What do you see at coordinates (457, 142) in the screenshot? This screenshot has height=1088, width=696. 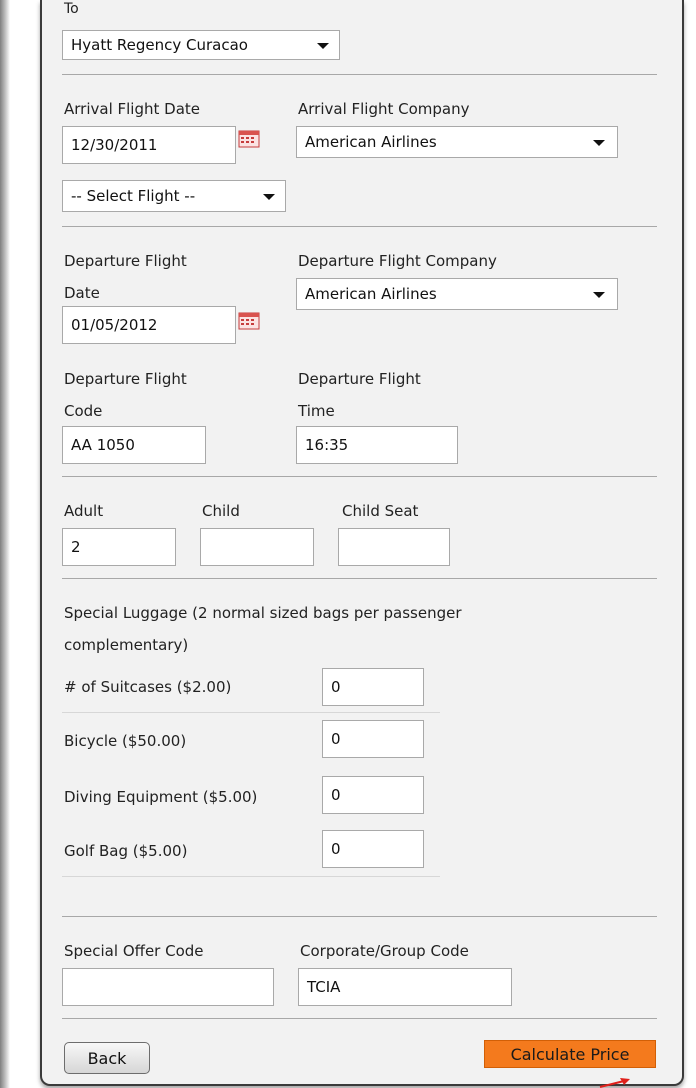 I see `arrival-company-select: American Airlines` at bounding box center [457, 142].